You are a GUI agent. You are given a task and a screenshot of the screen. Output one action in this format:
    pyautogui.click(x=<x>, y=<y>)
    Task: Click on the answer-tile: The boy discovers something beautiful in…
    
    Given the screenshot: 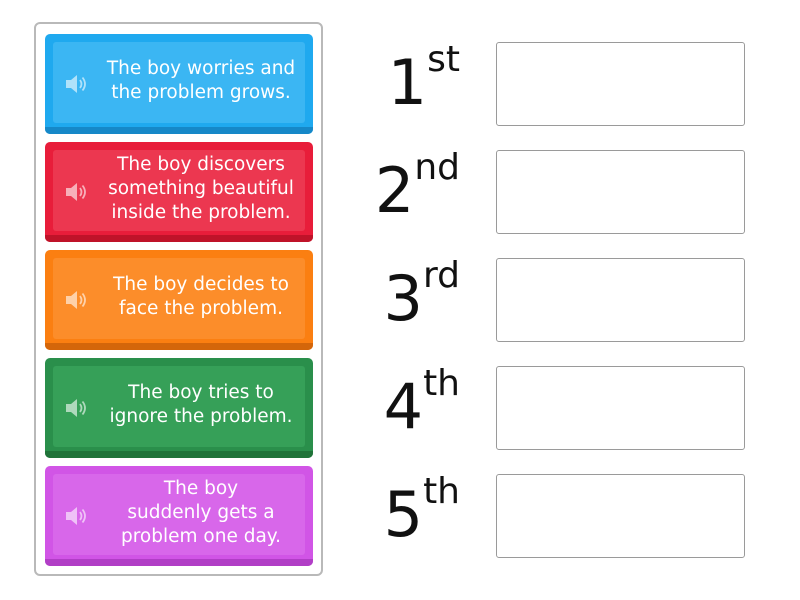 What is the action you would take?
    pyautogui.click(x=179, y=192)
    